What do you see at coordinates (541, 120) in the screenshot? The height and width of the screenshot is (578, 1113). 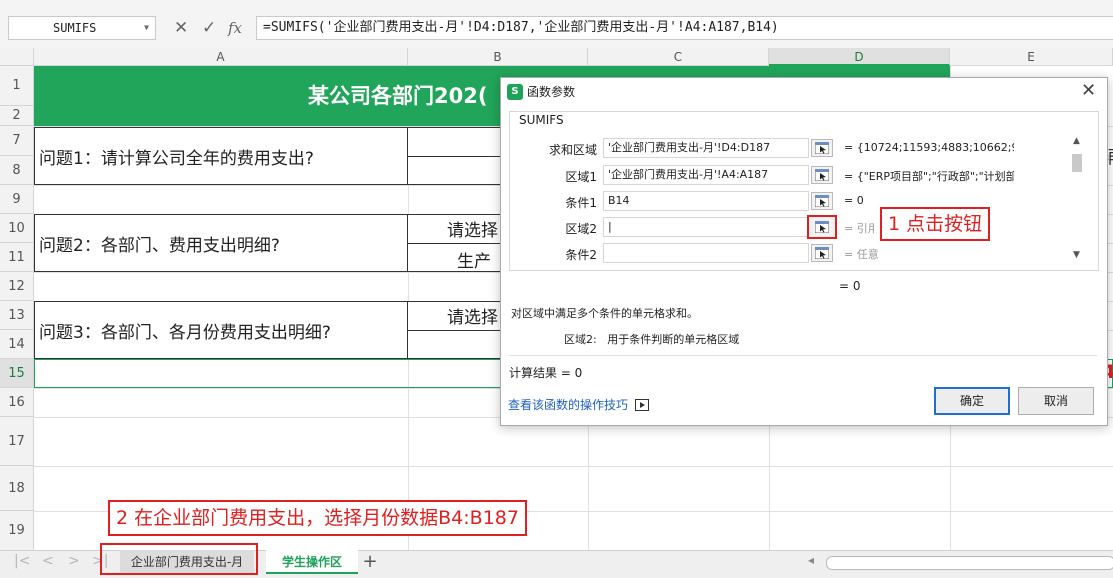 I see `function-name: SUMIFS` at bounding box center [541, 120].